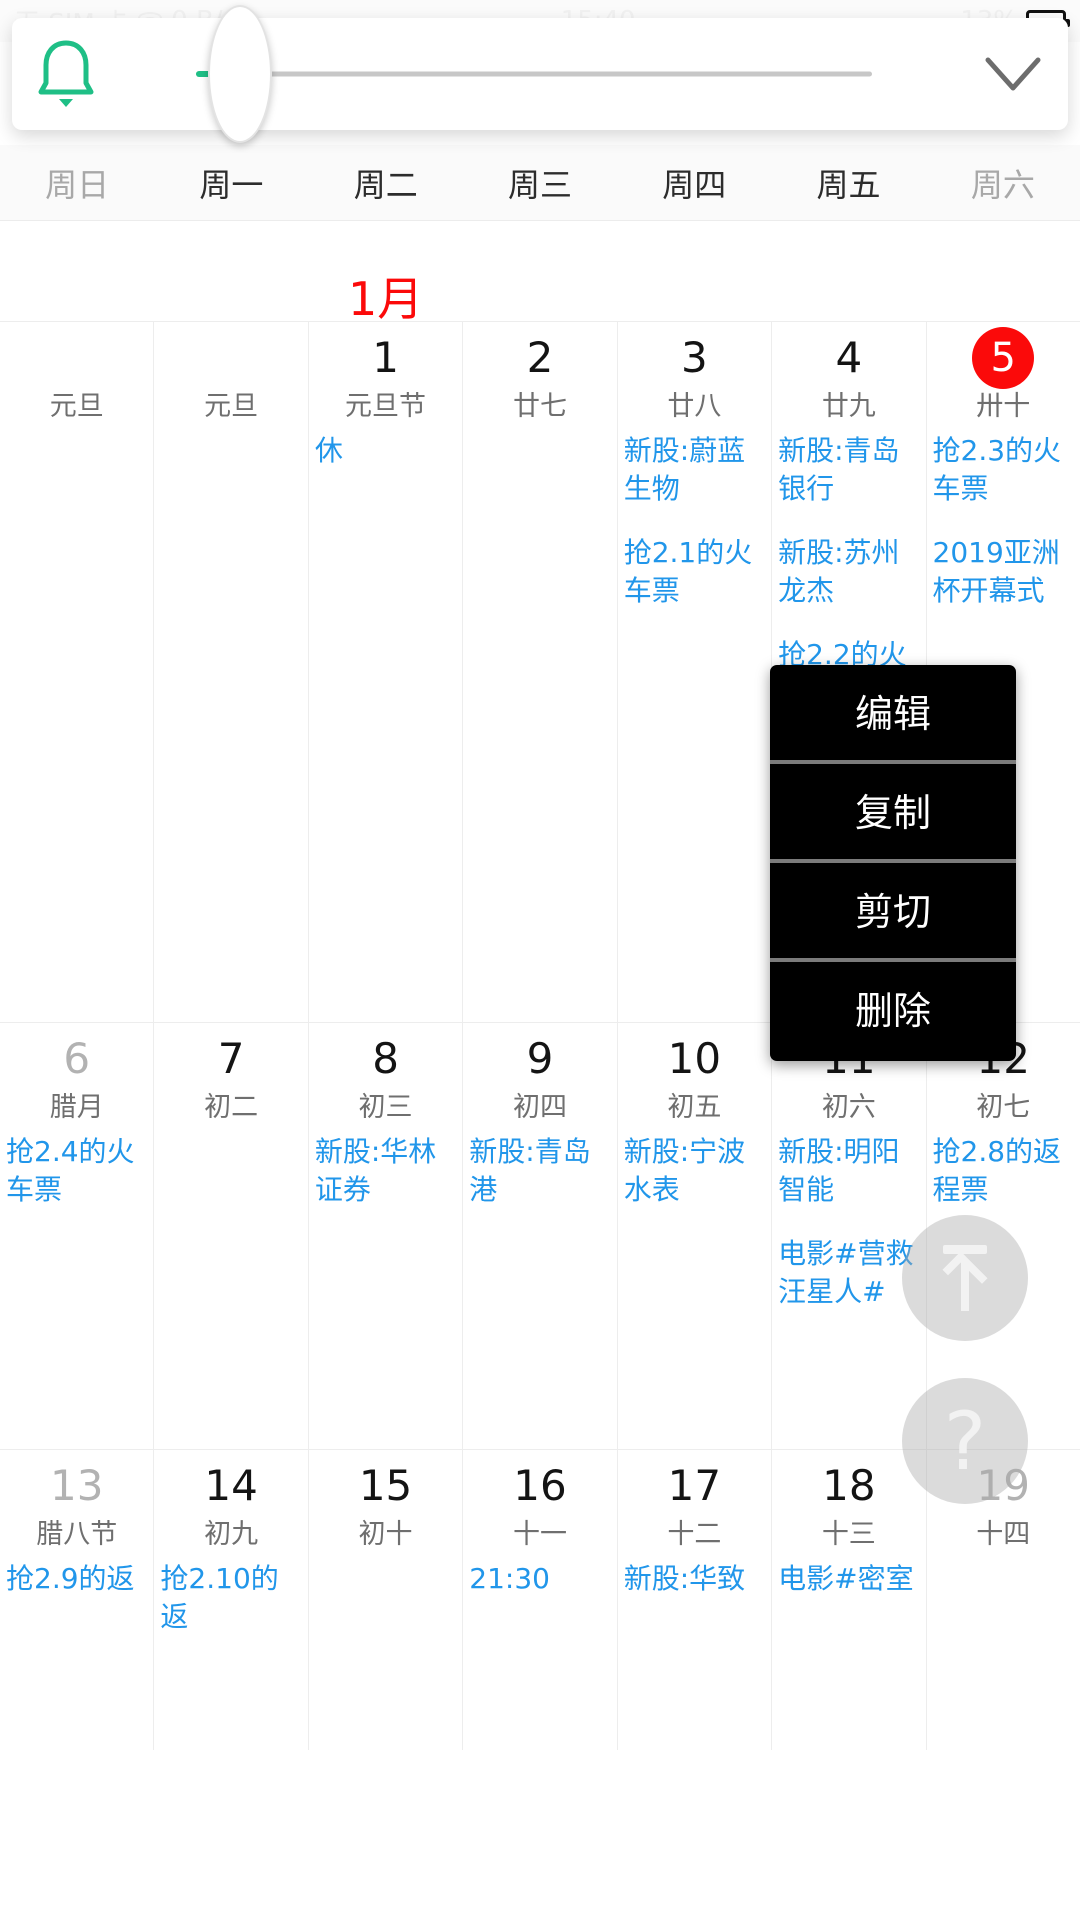 This screenshot has width=1080, height=1920. What do you see at coordinates (231, 1534) in the screenshot?
I see `lunar-label: 初九` at bounding box center [231, 1534].